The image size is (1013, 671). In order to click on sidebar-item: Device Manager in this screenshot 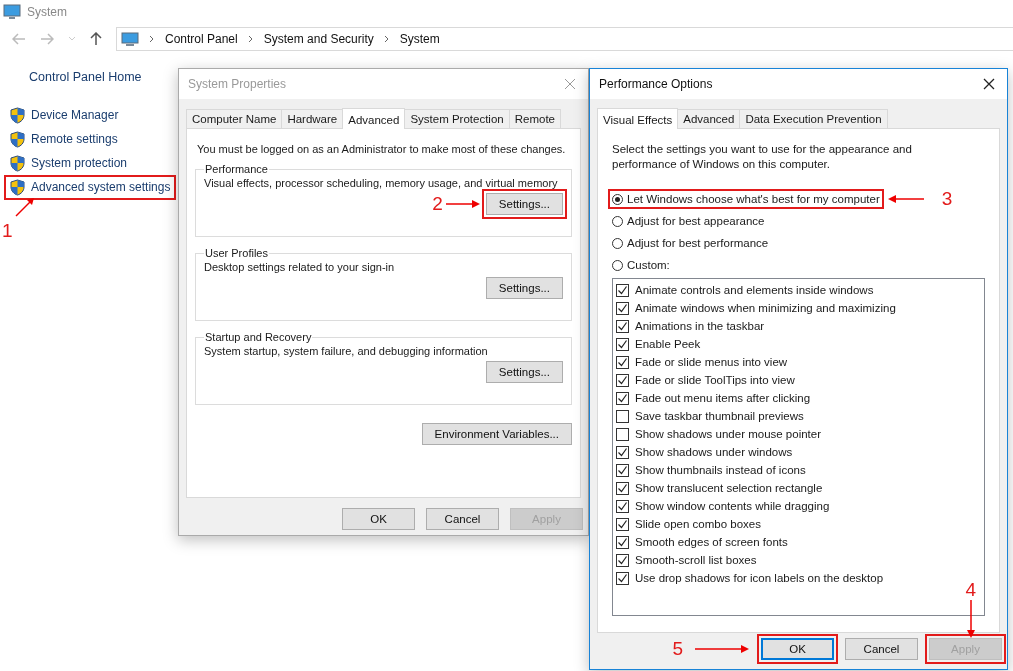, I will do `click(64, 115)`.